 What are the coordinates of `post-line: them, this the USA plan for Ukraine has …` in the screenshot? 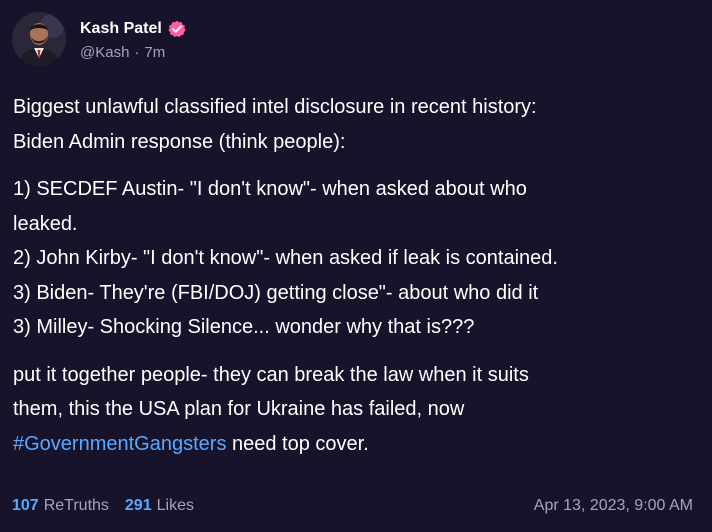 It's located at (239, 409).